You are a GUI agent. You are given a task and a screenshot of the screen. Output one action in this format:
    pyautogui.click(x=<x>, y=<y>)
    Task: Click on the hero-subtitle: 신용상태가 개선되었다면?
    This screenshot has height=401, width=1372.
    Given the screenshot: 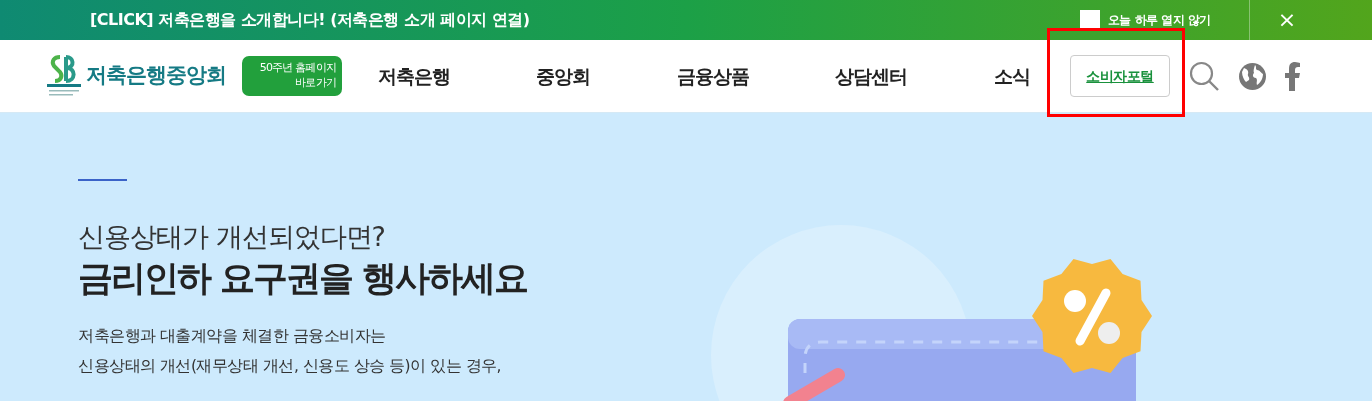 What is the action you would take?
    pyautogui.click(x=232, y=237)
    